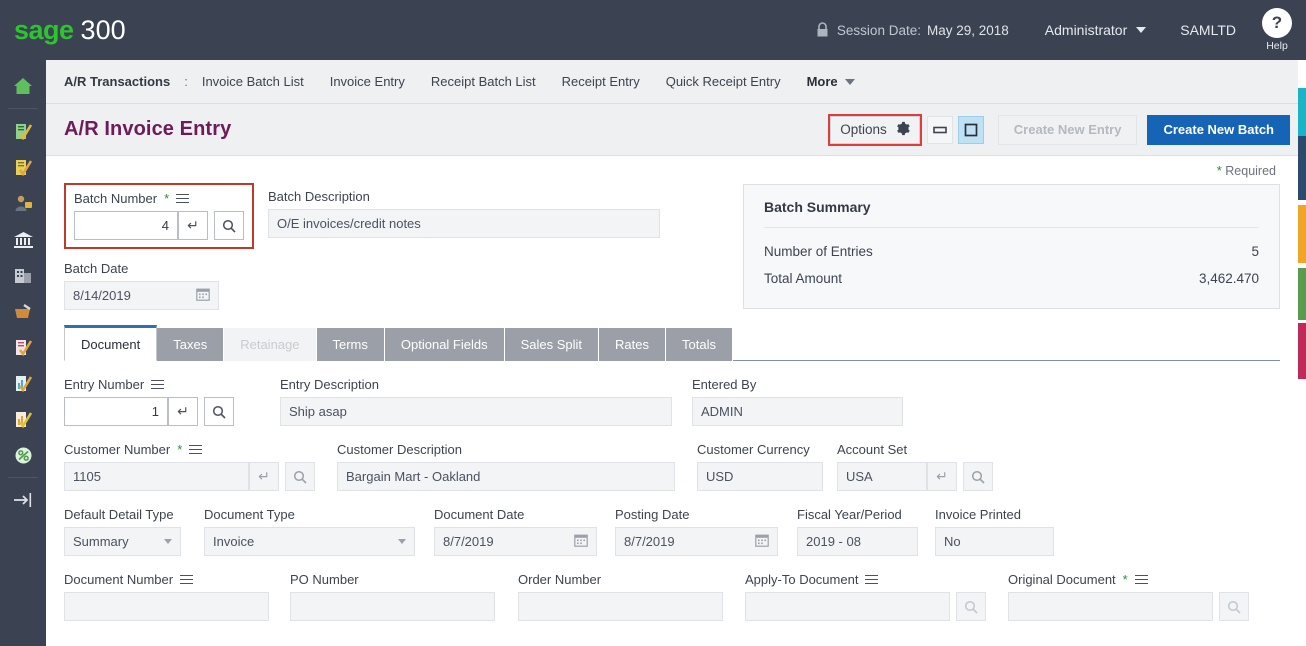  Describe the element at coordinates (167, 198) in the screenshot. I see `batch-number-required-asterisk: *` at that location.